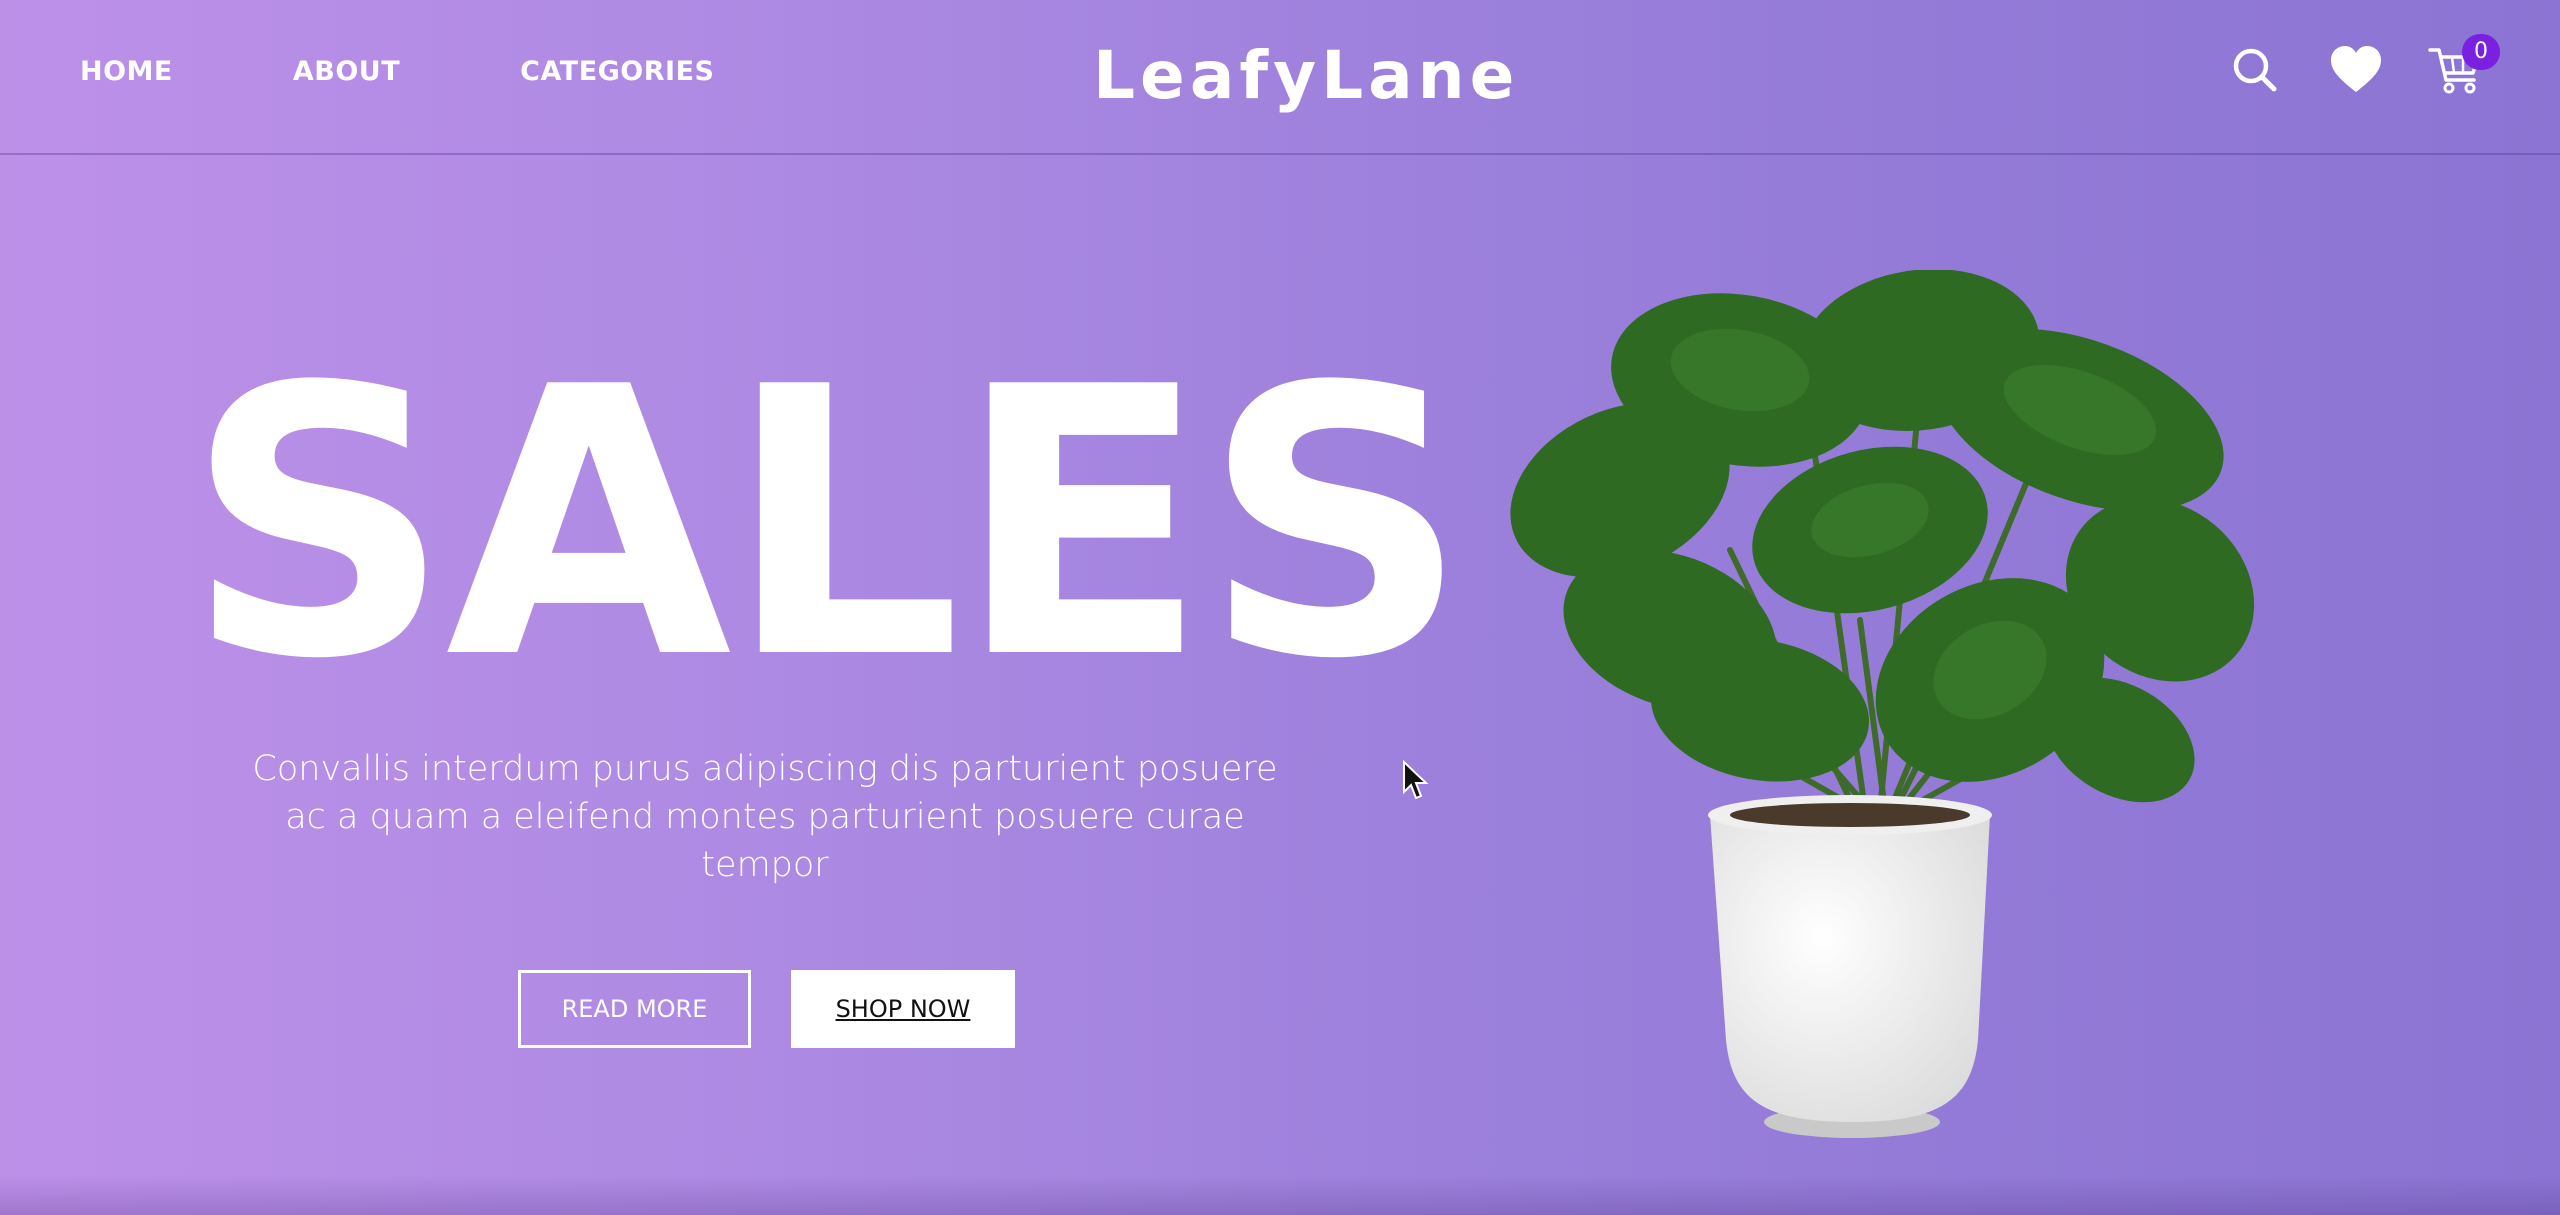  What do you see at coordinates (2256, 70) in the screenshot?
I see `search-icon` at bounding box center [2256, 70].